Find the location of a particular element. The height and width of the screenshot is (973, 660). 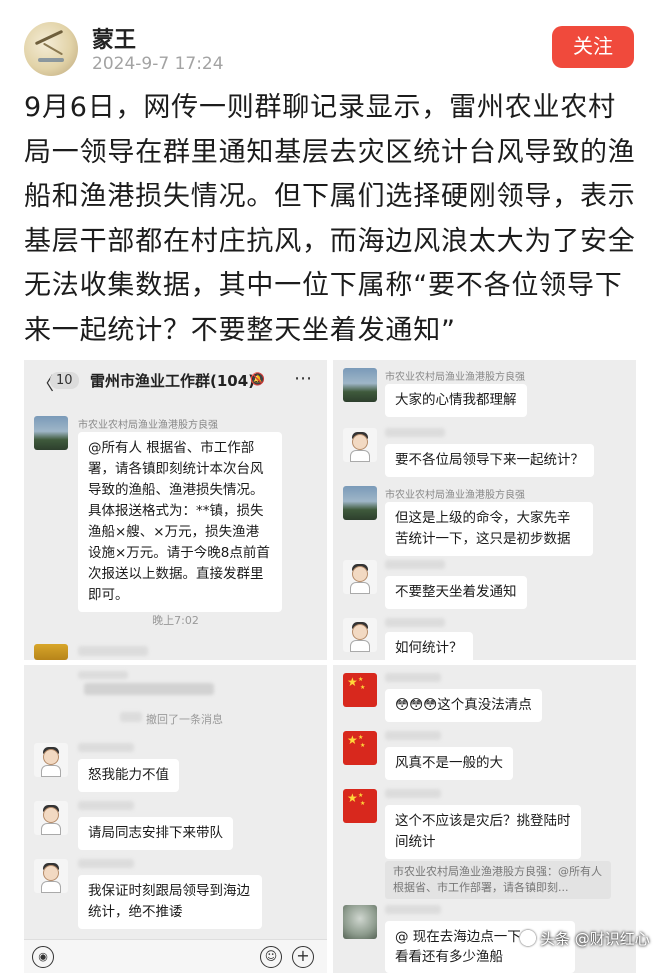

more-icon: ⋯ is located at coordinates (303, 378).